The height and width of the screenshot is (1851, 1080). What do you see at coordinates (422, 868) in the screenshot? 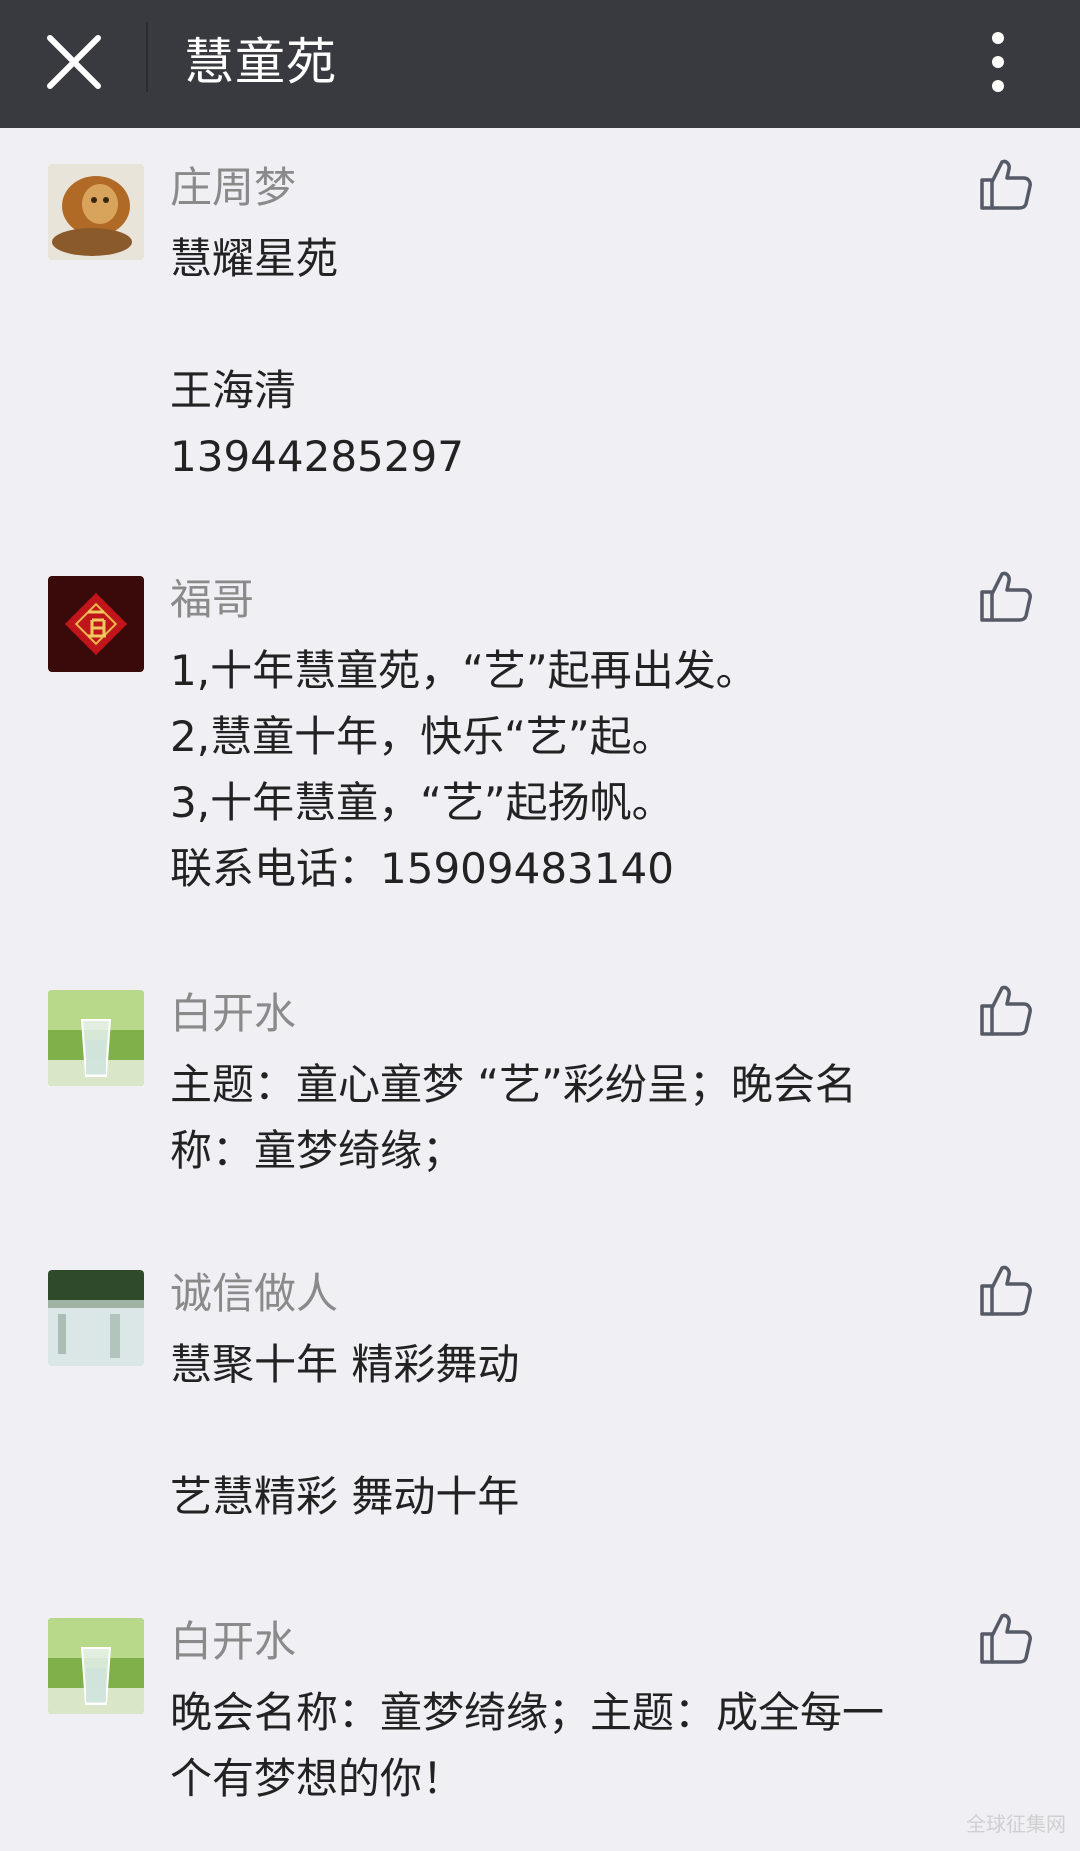
I see `comment-line: 联系电话：15909483140` at bounding box center [422, 868].